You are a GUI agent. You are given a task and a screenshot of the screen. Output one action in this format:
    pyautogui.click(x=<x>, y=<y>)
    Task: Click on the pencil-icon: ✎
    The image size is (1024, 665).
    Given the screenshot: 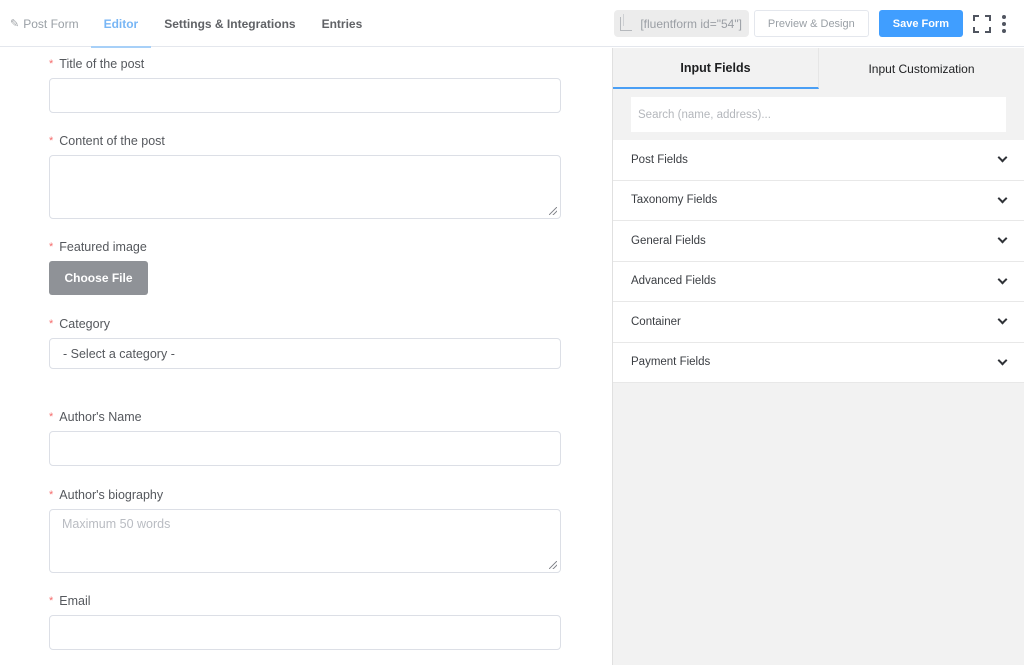 What is the action you would take?
    pyautogui.click(x=15, y=24)
    